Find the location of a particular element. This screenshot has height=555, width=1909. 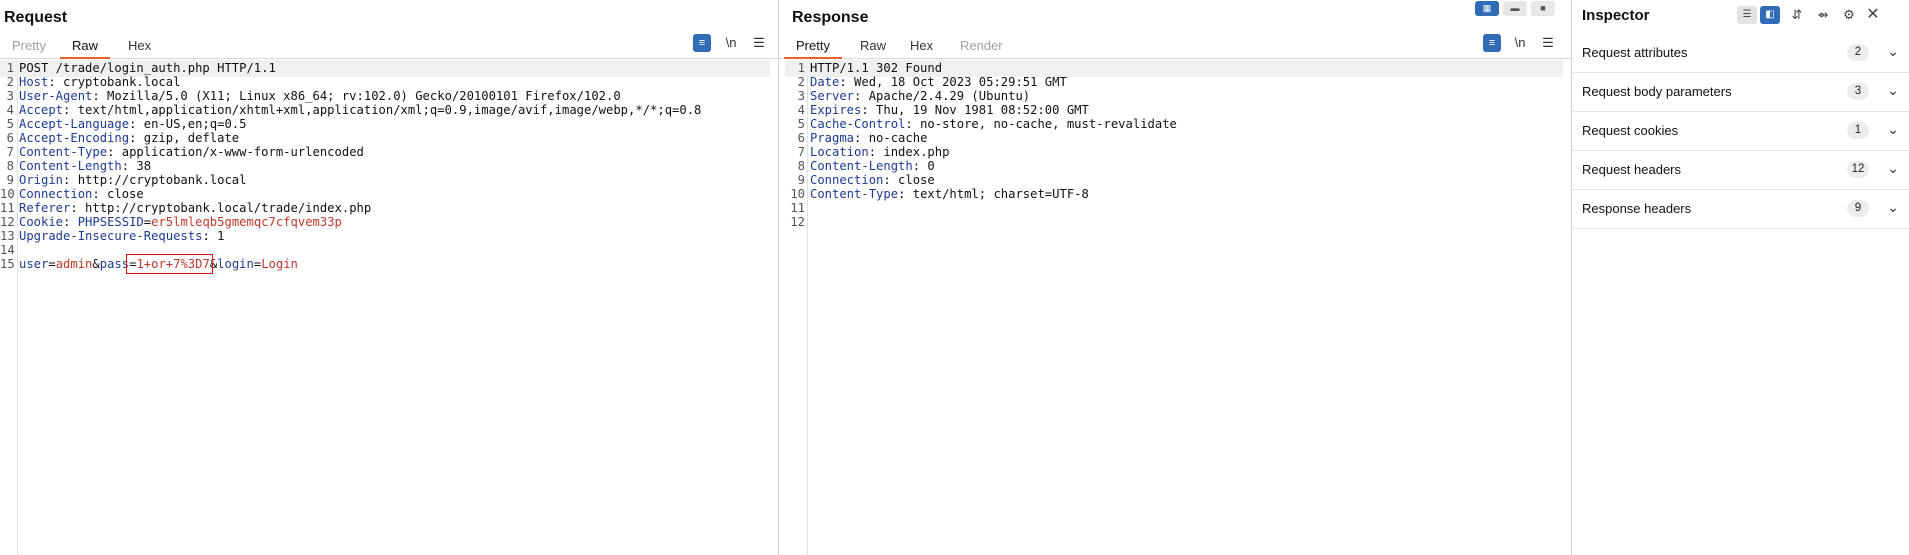

gear-icon: ⚙ is located at coordinates (1849, 15).